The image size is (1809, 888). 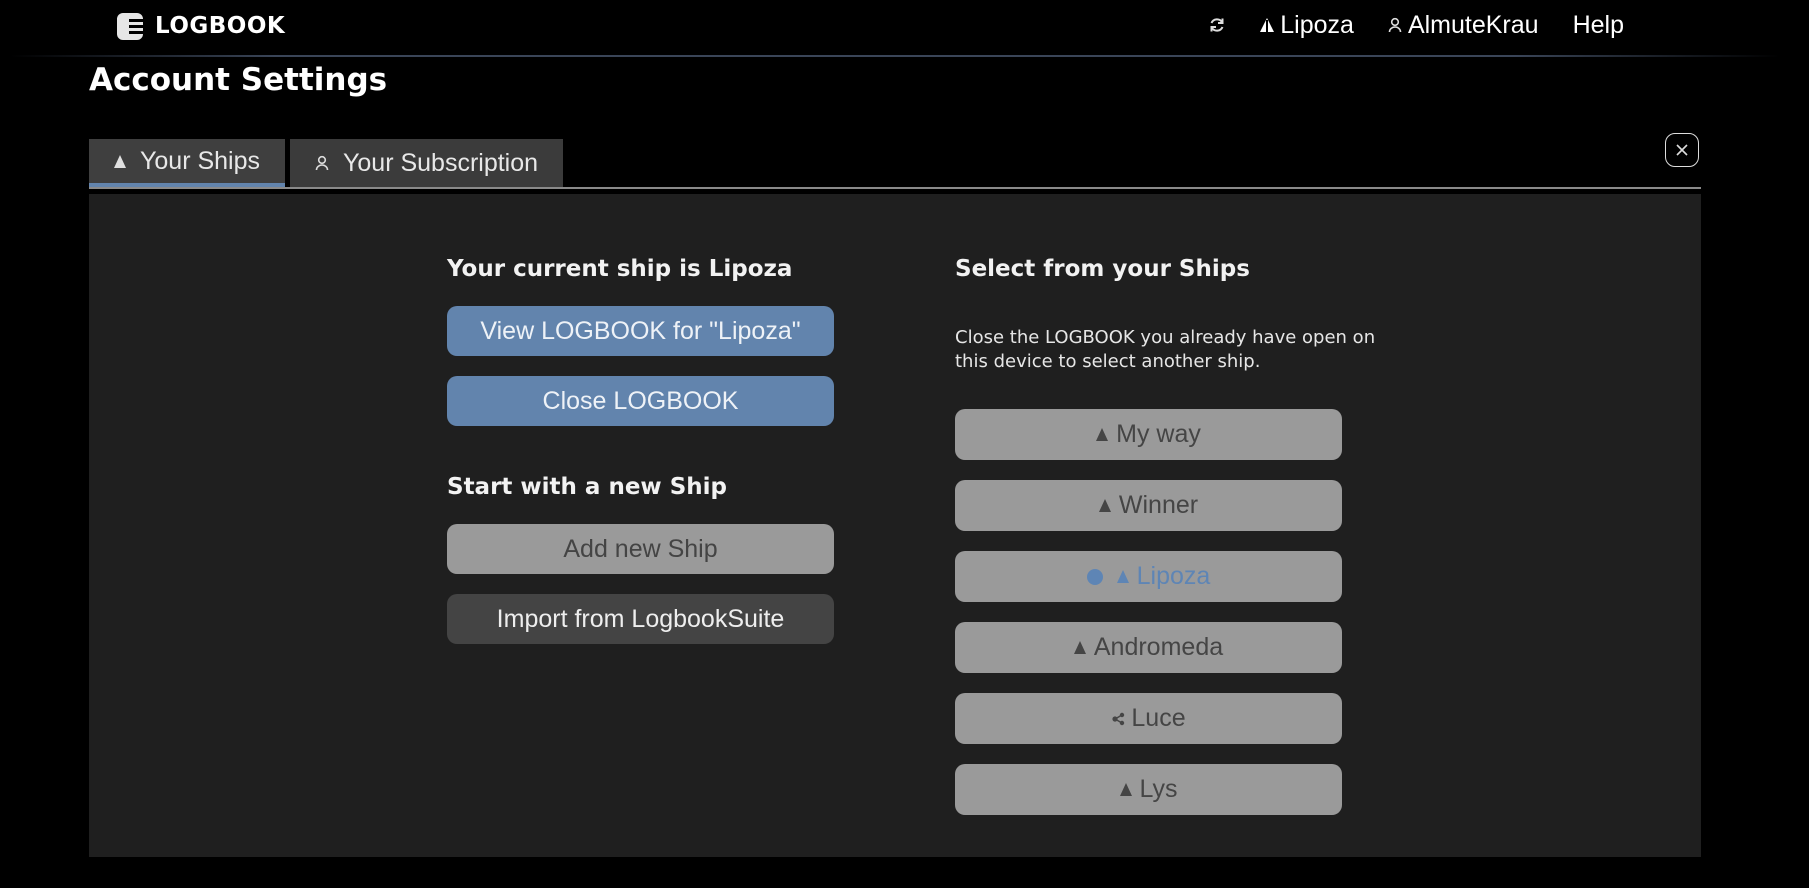 I want to click on ship-option-luce: Luce, so click(x=1148, y=718).